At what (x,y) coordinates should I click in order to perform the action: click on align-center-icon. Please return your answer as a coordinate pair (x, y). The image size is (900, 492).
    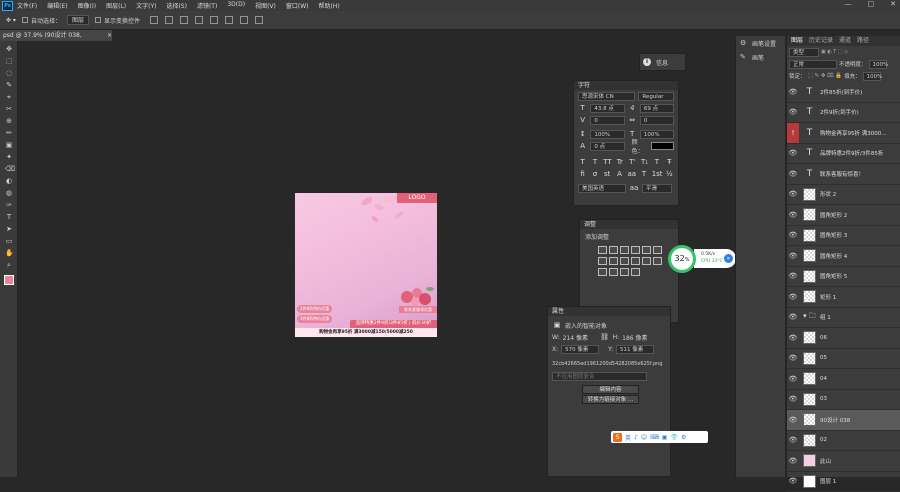
    Looking at the image, I should click on (169, 20).